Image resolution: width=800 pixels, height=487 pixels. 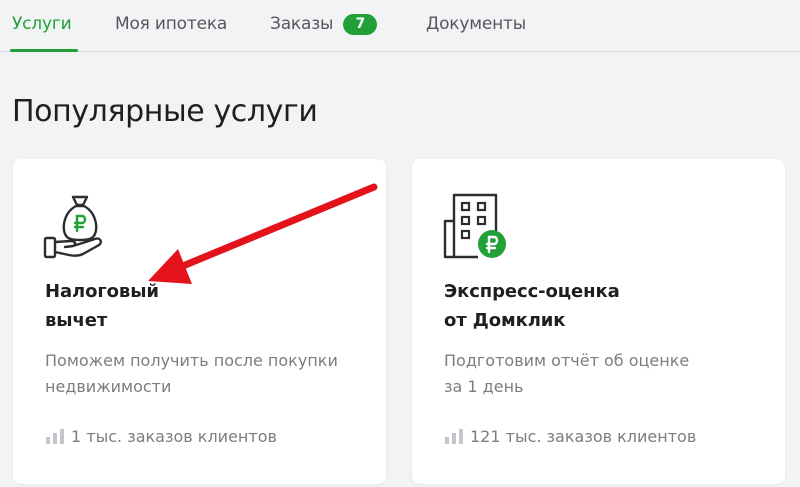 I want to click on card-title: Экспресс-оценка от Домклик, so click(x=594, y=306).